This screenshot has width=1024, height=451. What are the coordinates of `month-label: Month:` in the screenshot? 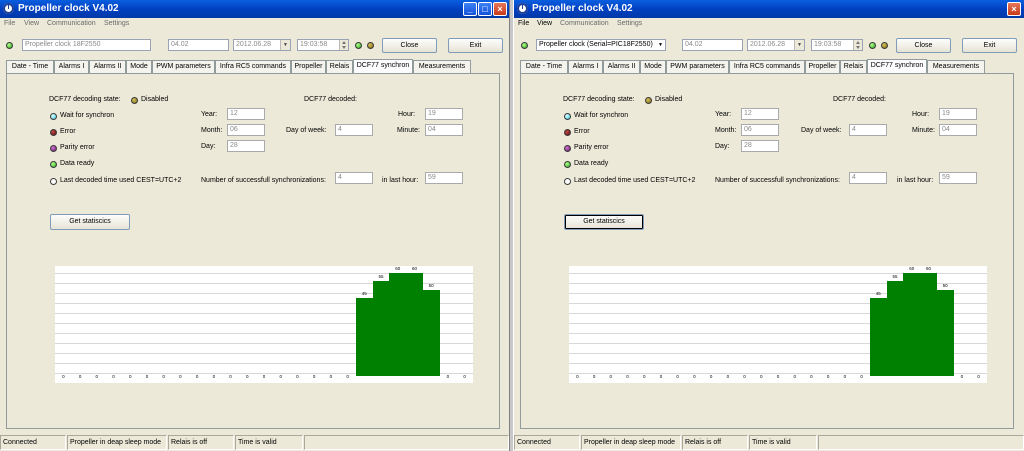 It's located at (726, 130).